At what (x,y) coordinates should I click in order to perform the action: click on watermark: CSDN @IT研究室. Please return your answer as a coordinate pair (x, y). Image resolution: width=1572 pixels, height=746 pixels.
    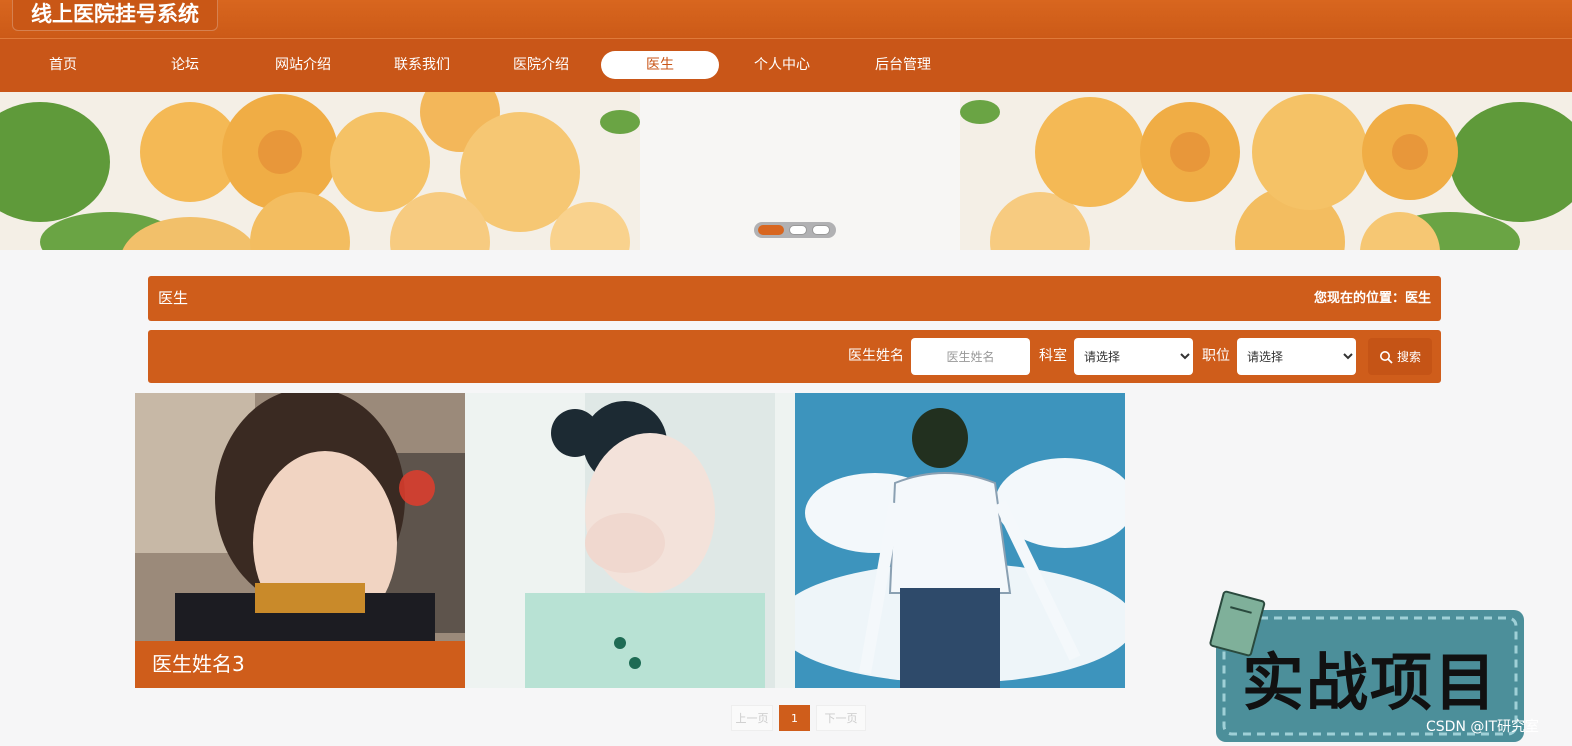
    Looking at the image, I should click on (1483, 727).